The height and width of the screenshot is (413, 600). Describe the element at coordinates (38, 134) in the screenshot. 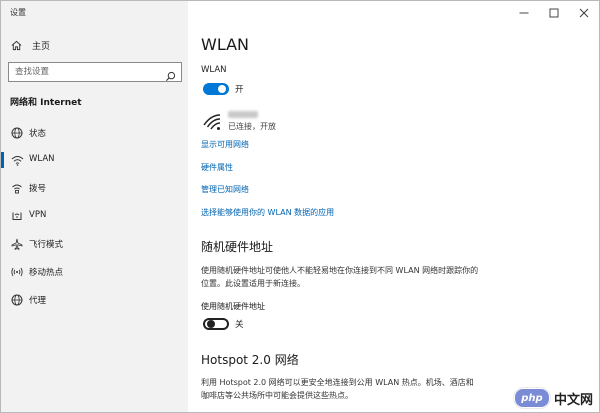

I see `sidebar-item-label: 状态` at that location.